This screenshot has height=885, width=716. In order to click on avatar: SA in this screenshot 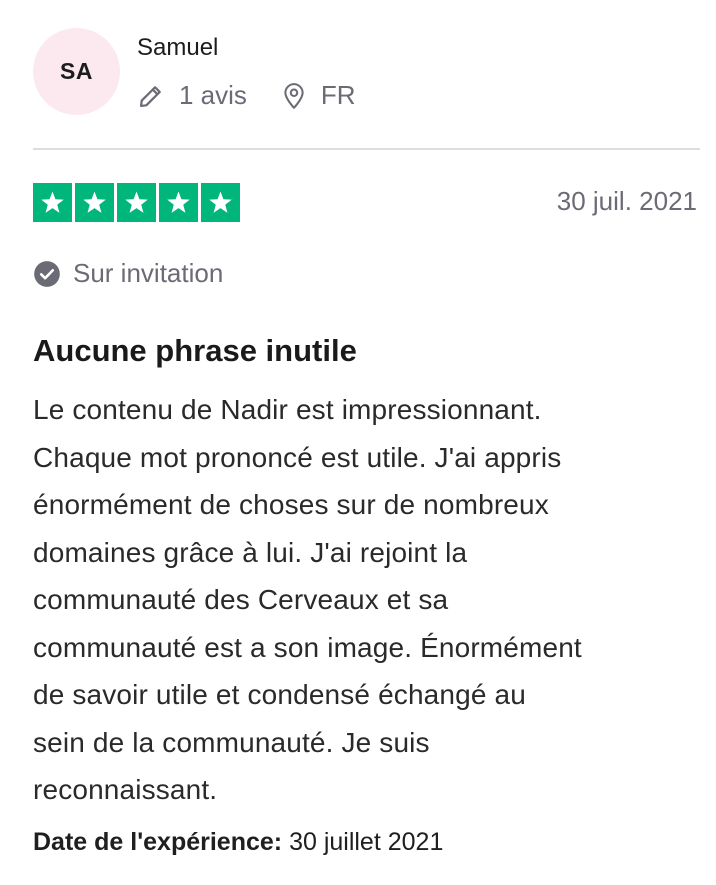, I will do `click(76, 71)`.